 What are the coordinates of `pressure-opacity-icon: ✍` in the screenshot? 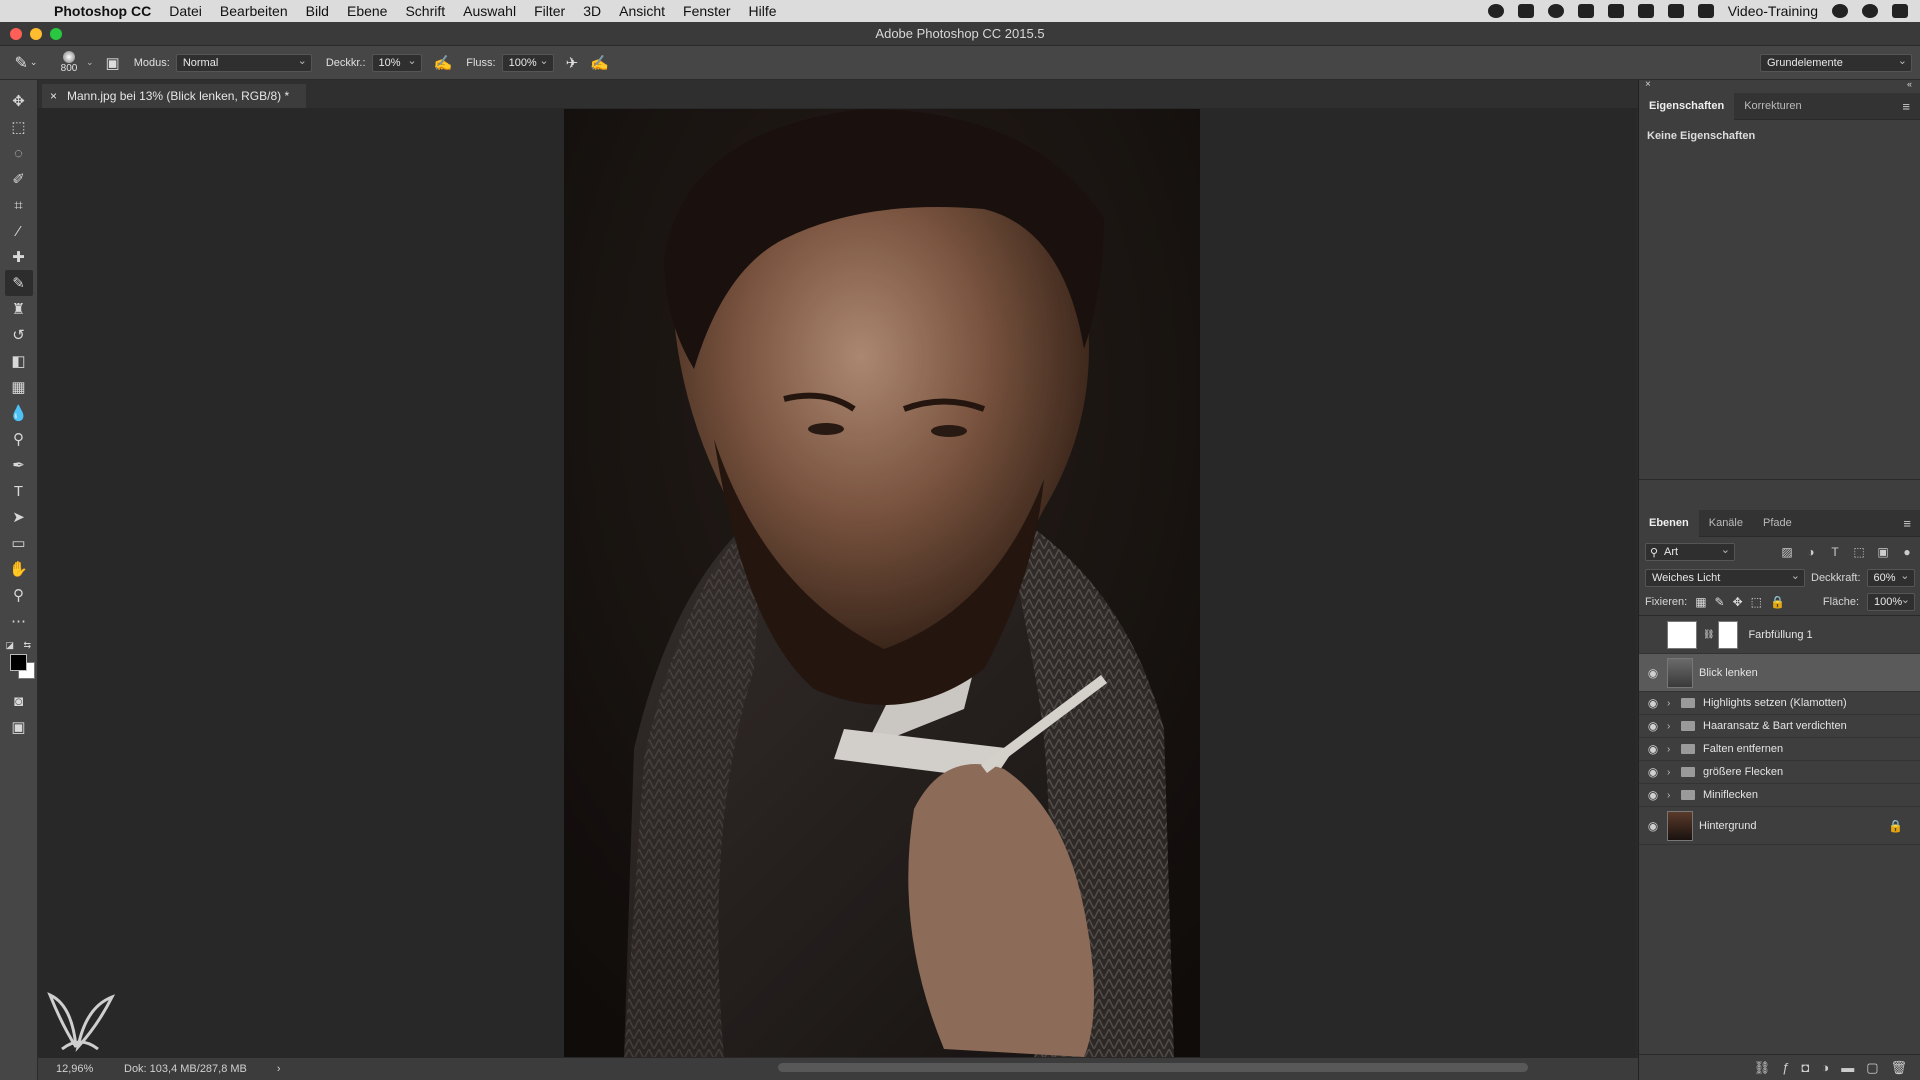 It's located at (443, 63).